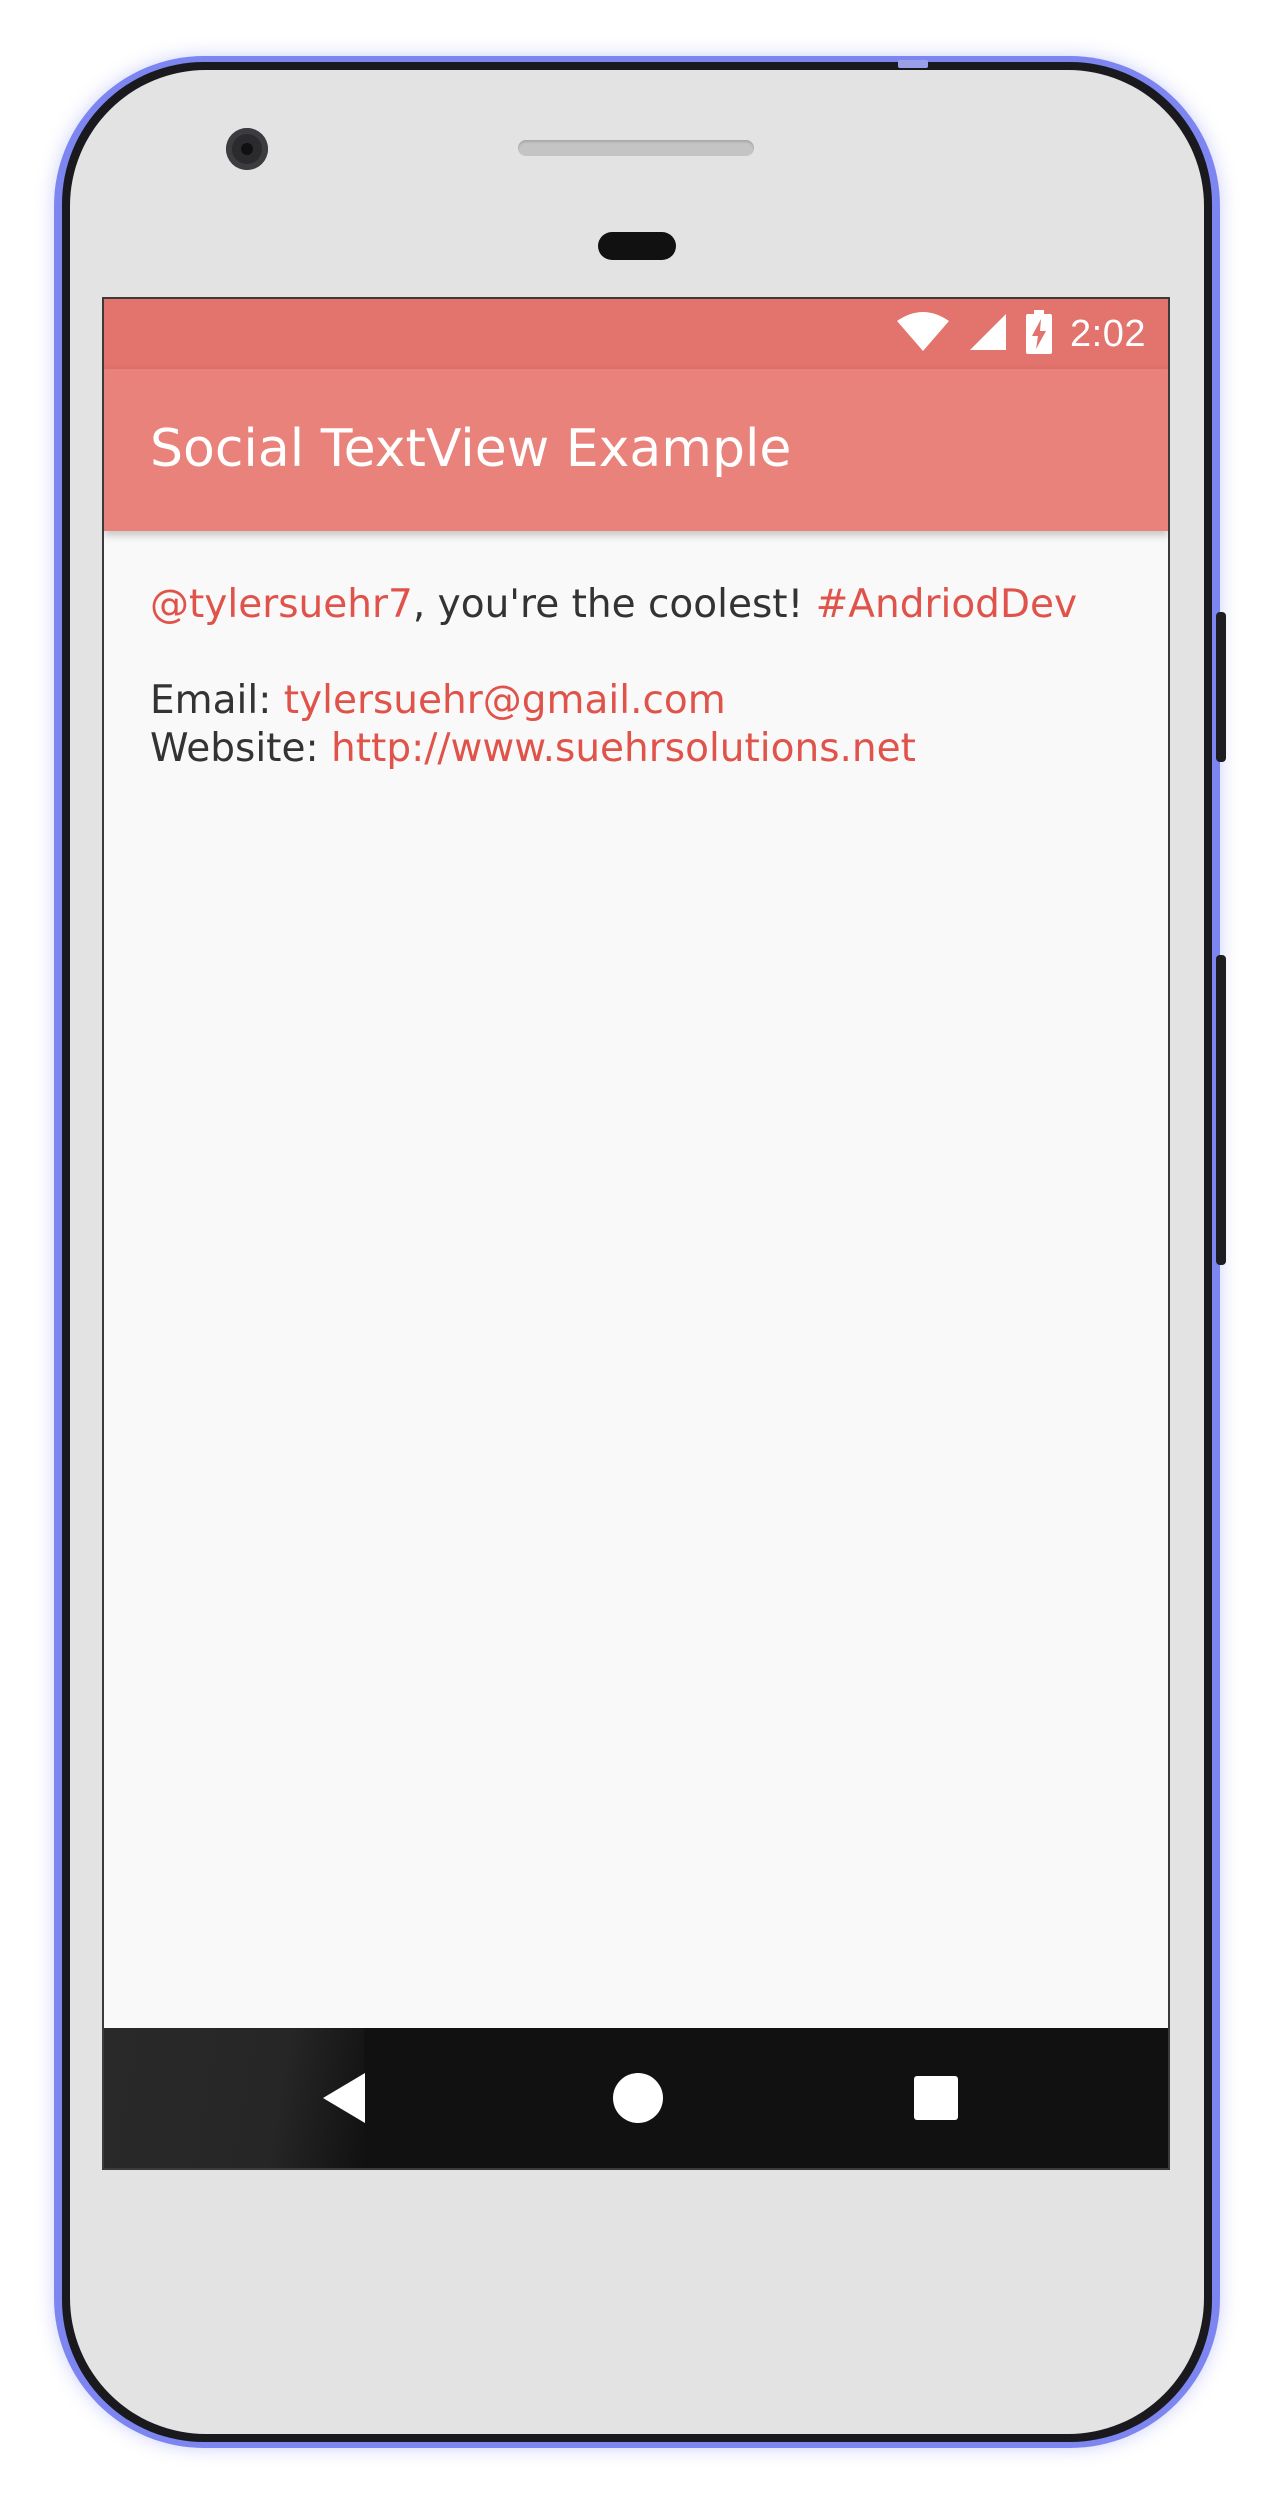 The width and height of the screenshot is (1276, 2500). I want to click on power-button, so click(1221, 687).